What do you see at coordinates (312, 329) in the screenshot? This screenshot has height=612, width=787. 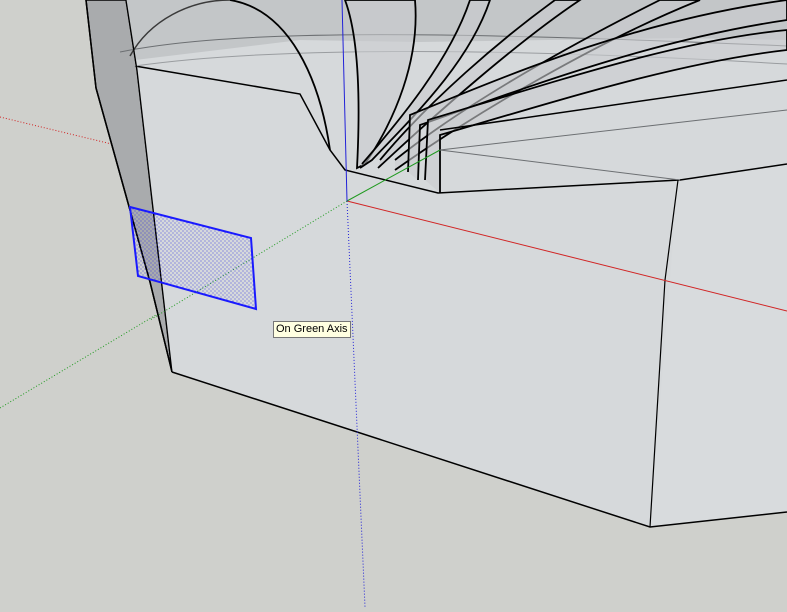 I see `inference-tooltip: On Green Axis` at bounding box center [312, 329].